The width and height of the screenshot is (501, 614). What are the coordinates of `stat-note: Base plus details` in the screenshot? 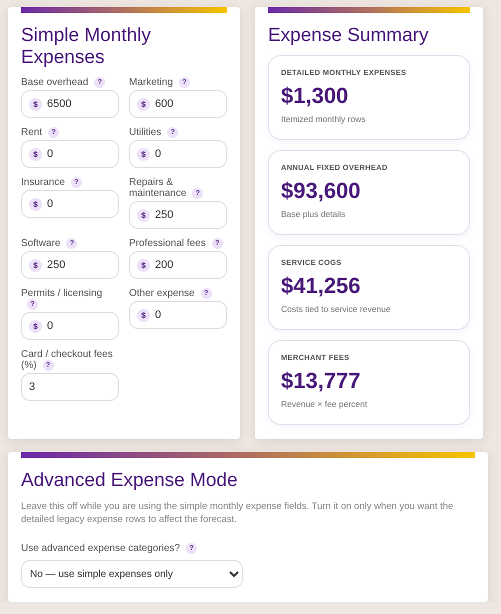 It's located at (313, 214).